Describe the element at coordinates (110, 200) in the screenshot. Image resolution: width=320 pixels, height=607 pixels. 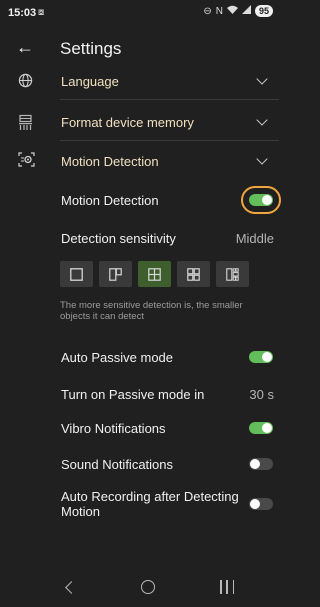
I see `motion-detection-label: Motion Detection` at that location.